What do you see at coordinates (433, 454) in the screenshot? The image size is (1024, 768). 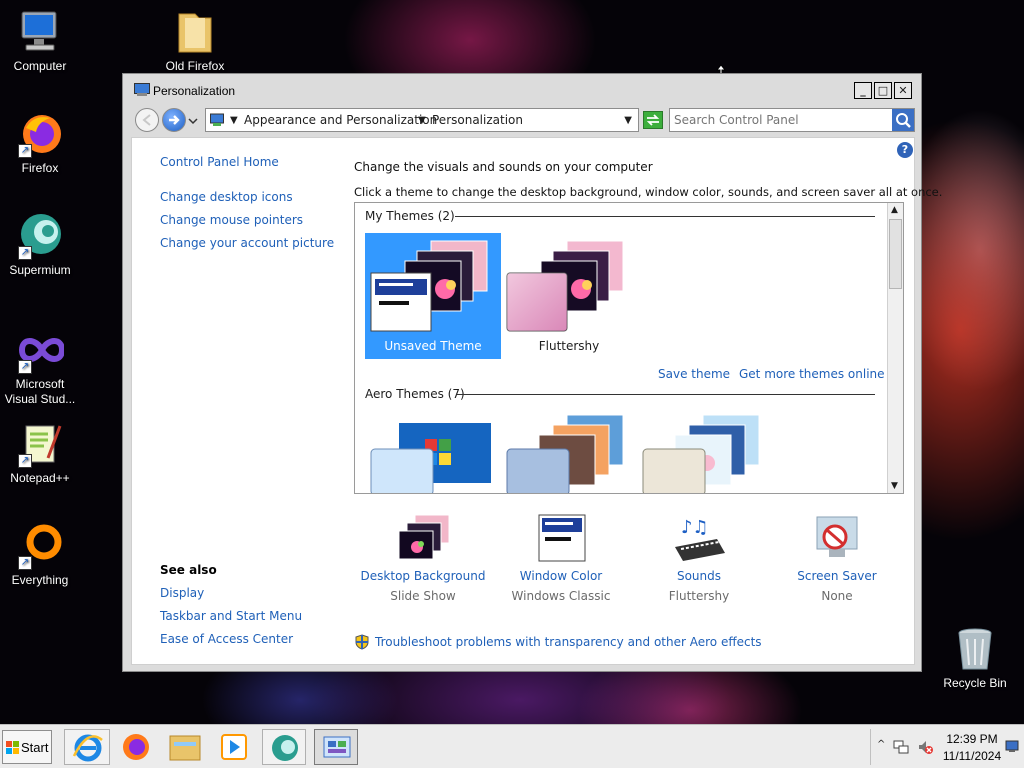 I see `aero-theme-windows7` at bounding box center [433, 454].